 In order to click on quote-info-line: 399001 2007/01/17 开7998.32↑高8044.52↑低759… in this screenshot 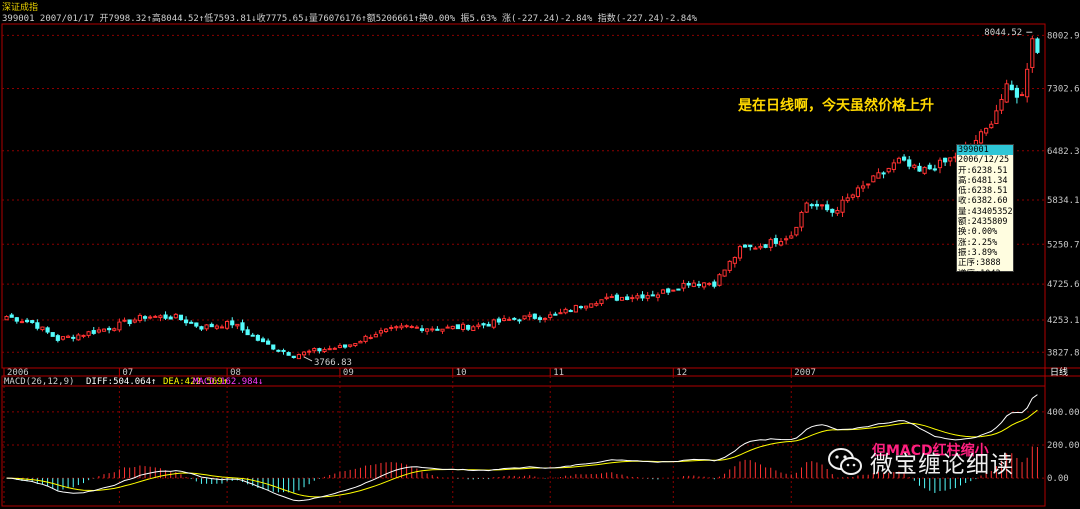, I will do `click(350, 18)`.